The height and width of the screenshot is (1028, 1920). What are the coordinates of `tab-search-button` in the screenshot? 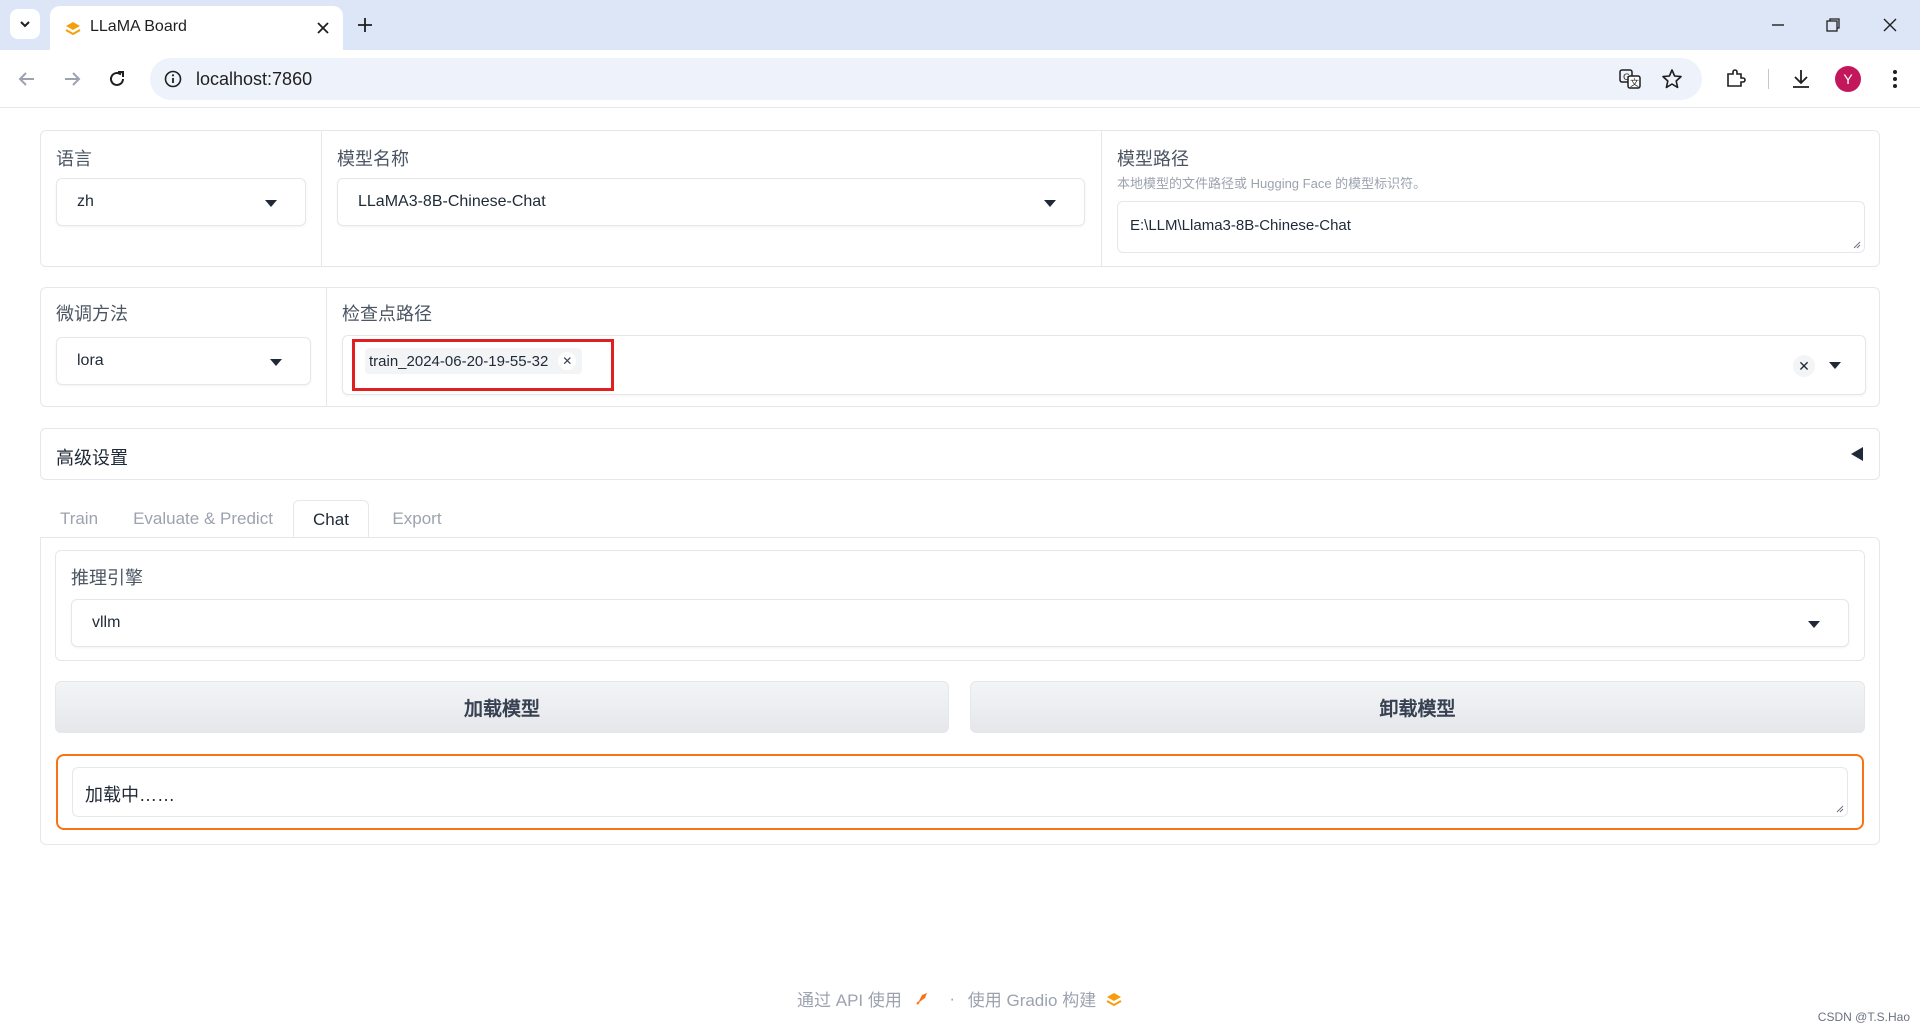 It's located at (25, 24).